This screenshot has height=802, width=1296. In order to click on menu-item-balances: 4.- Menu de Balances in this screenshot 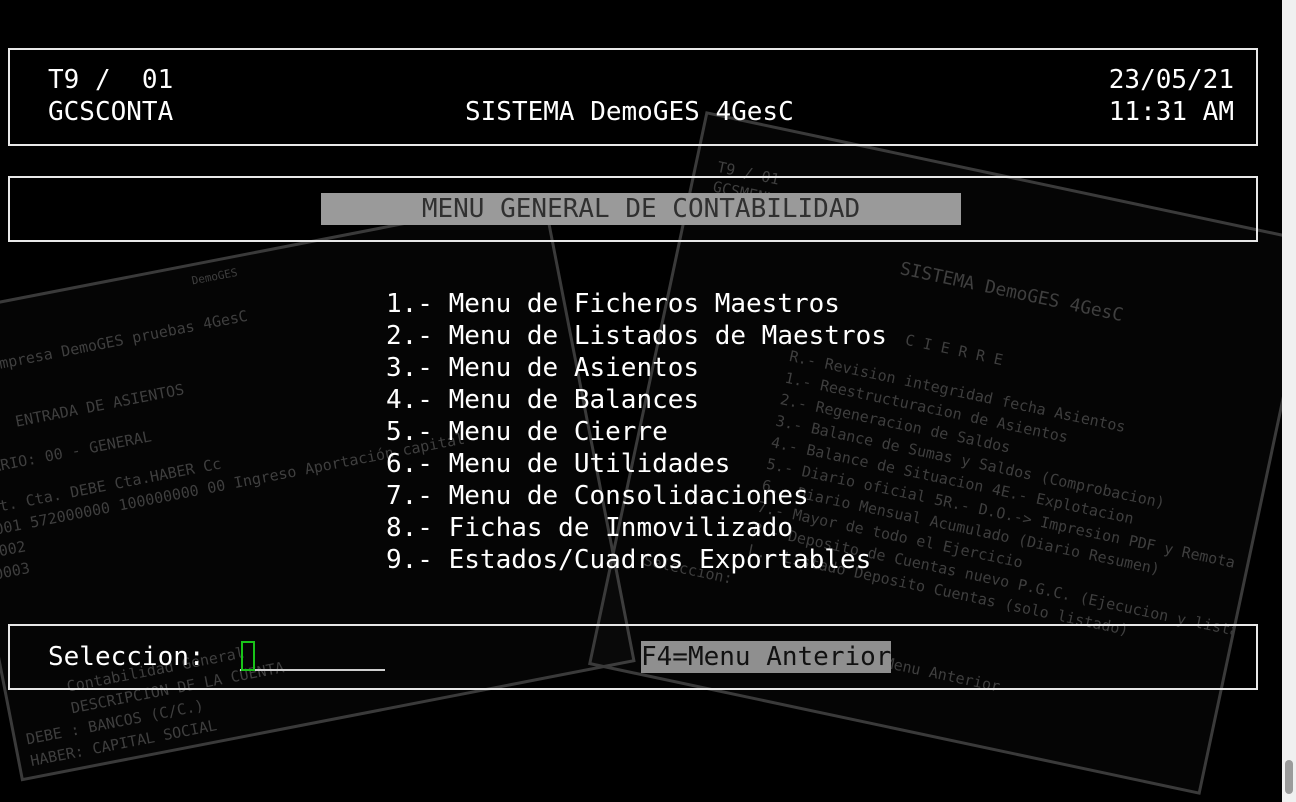, I will do `click(636, 400)`.